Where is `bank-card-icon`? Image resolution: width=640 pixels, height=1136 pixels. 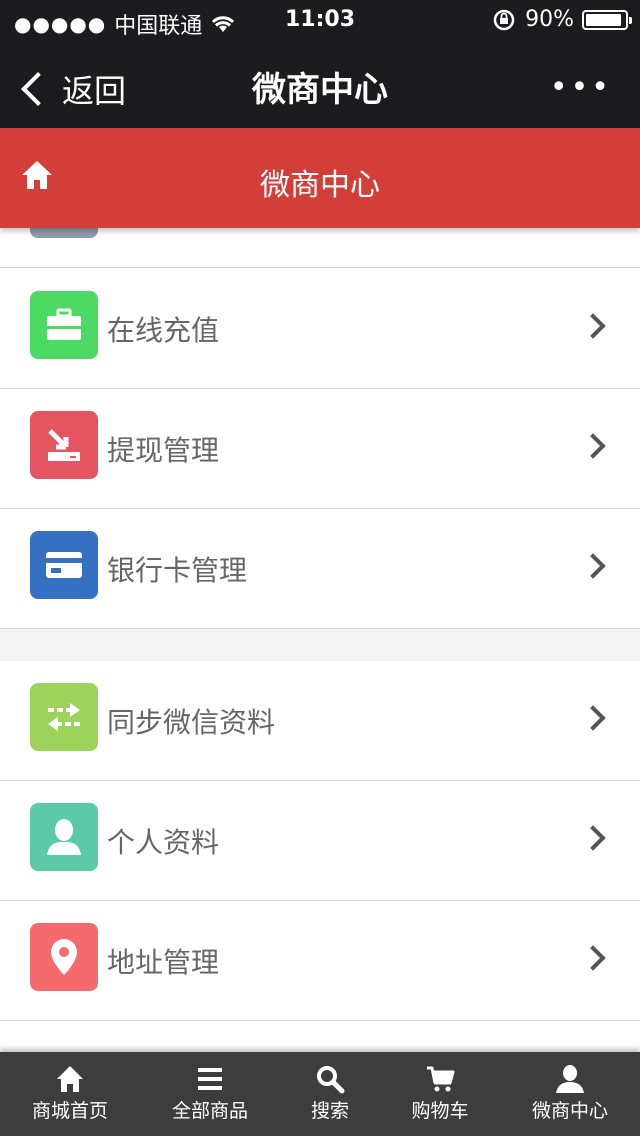
bank-card-icon is located at coordinates (64, 565).